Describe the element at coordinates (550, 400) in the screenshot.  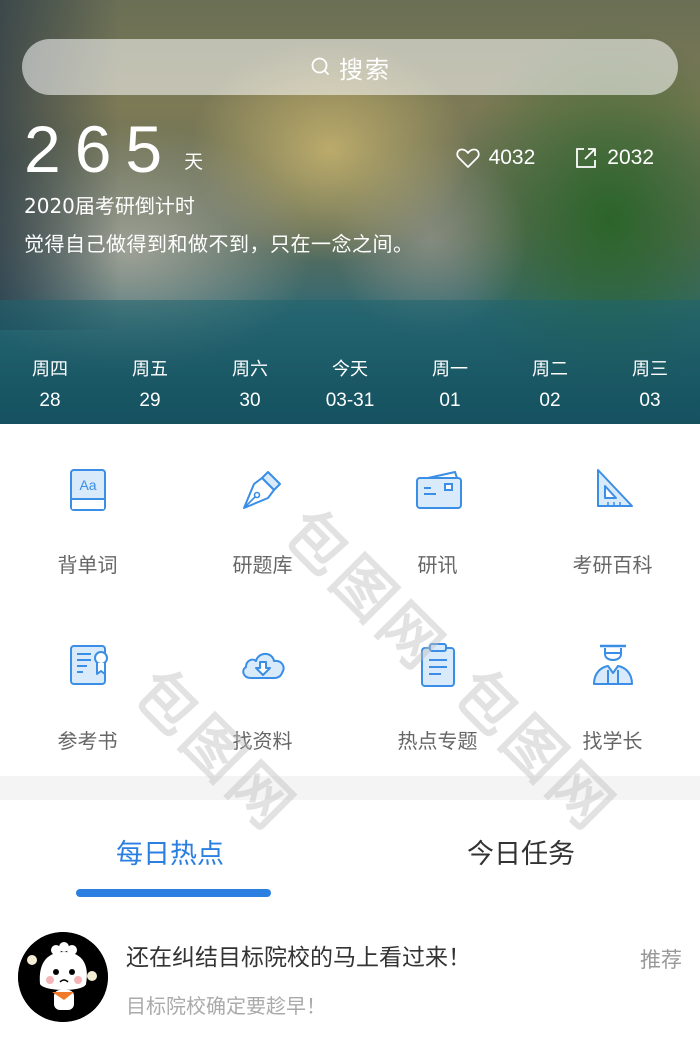
I see `day-date: 02` at that location.